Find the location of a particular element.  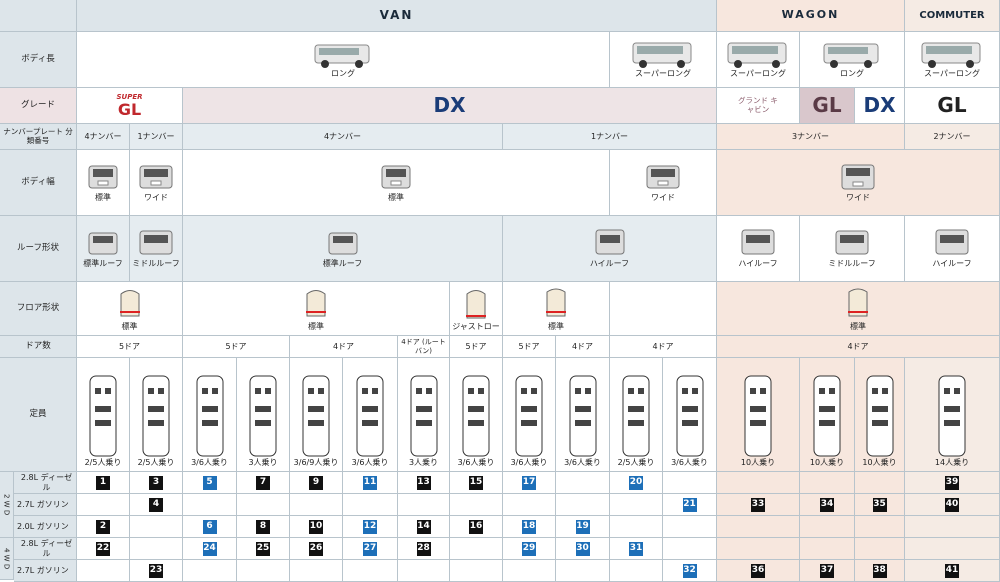

row-label-grade: グレード is located at coordinates (38, 106).